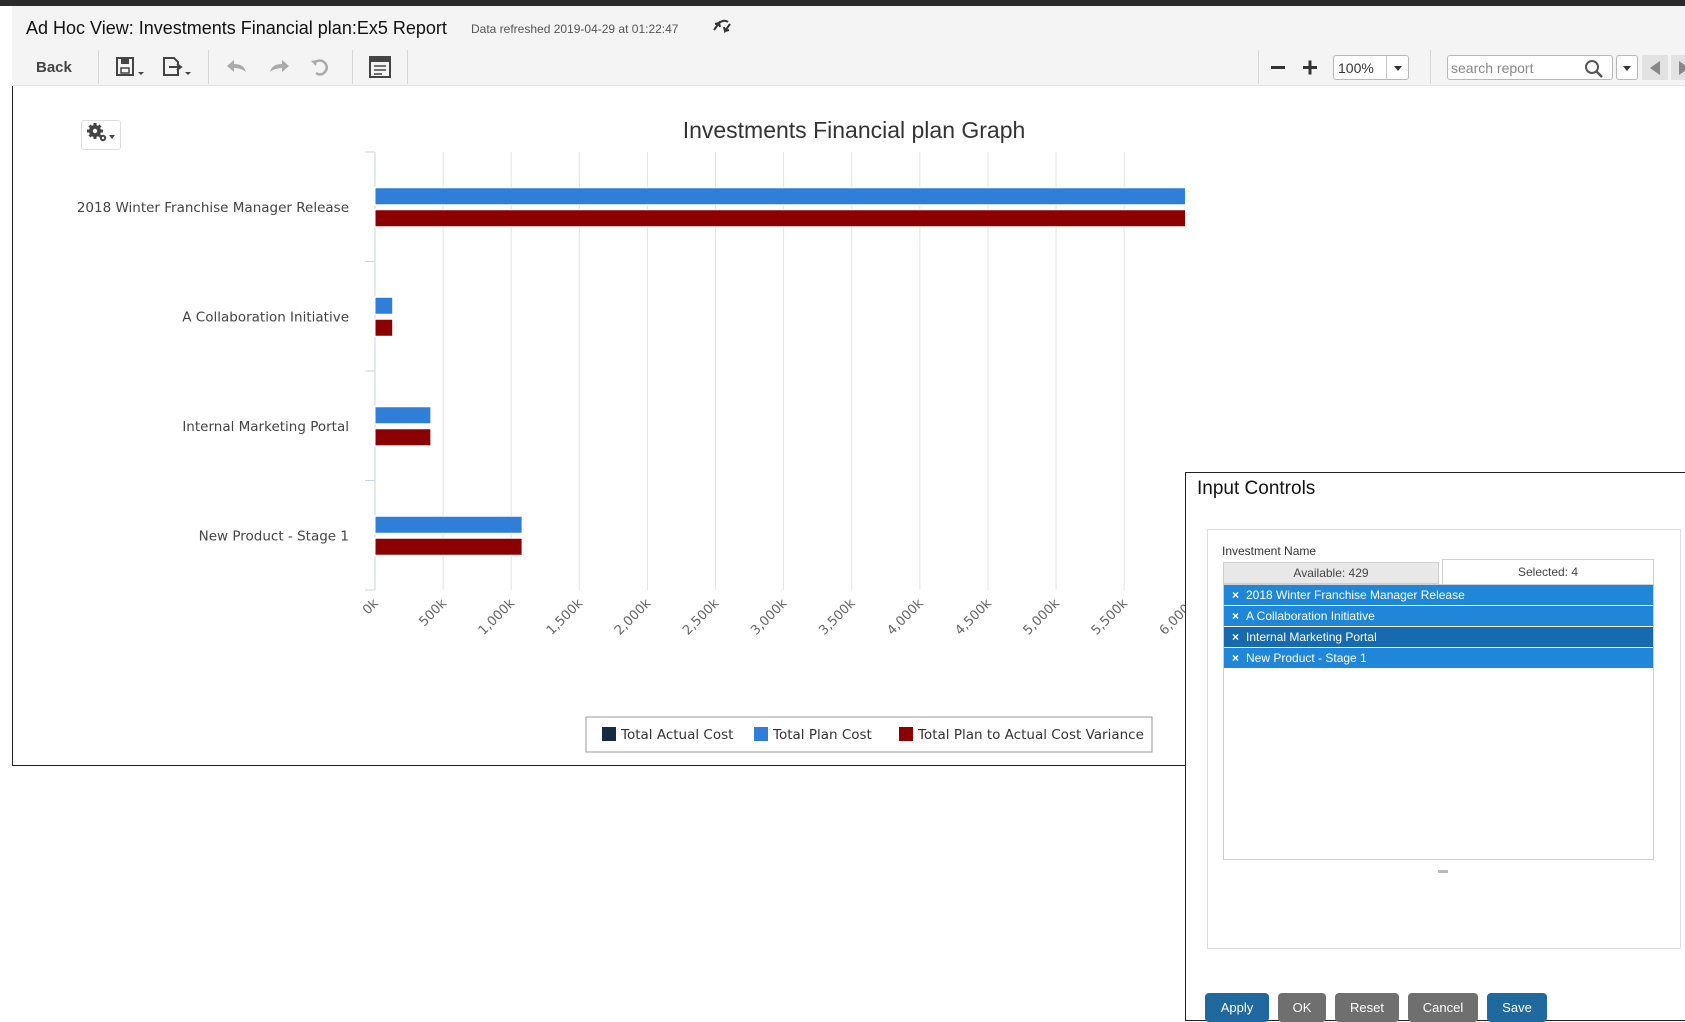 This screenshot has height=1022, width=1685. I want to click on zoom-value: 100%, so click(1356, 68).